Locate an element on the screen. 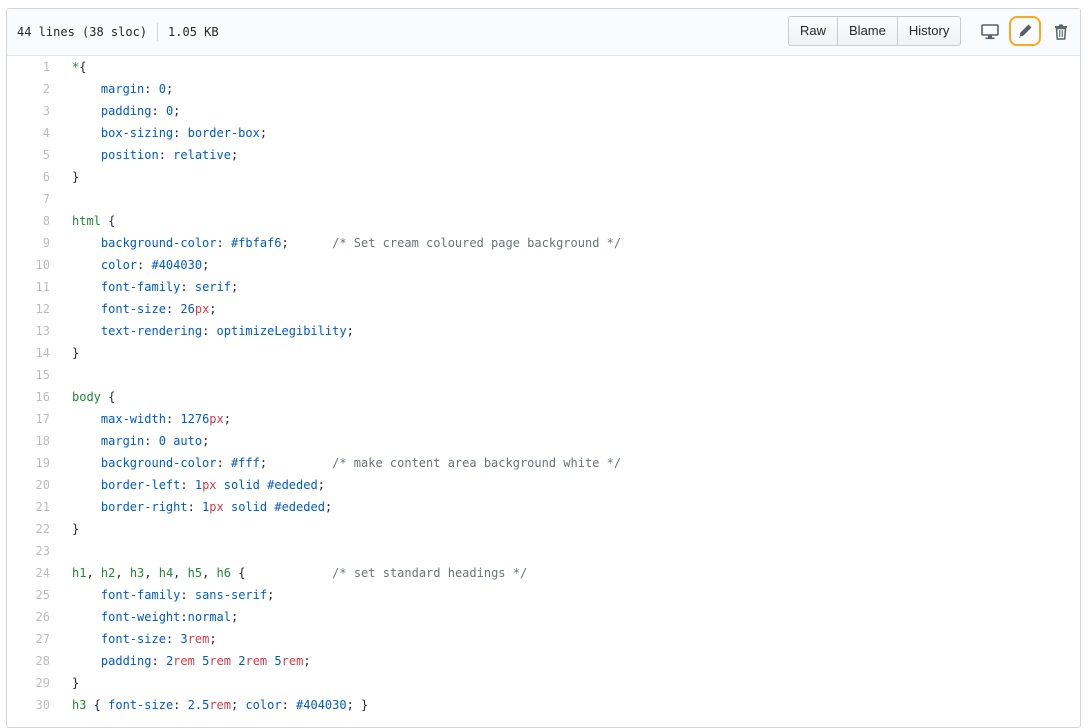 This screenshot has height=728, width=1089. line-content: *{ is located at coordinates (68, 67).